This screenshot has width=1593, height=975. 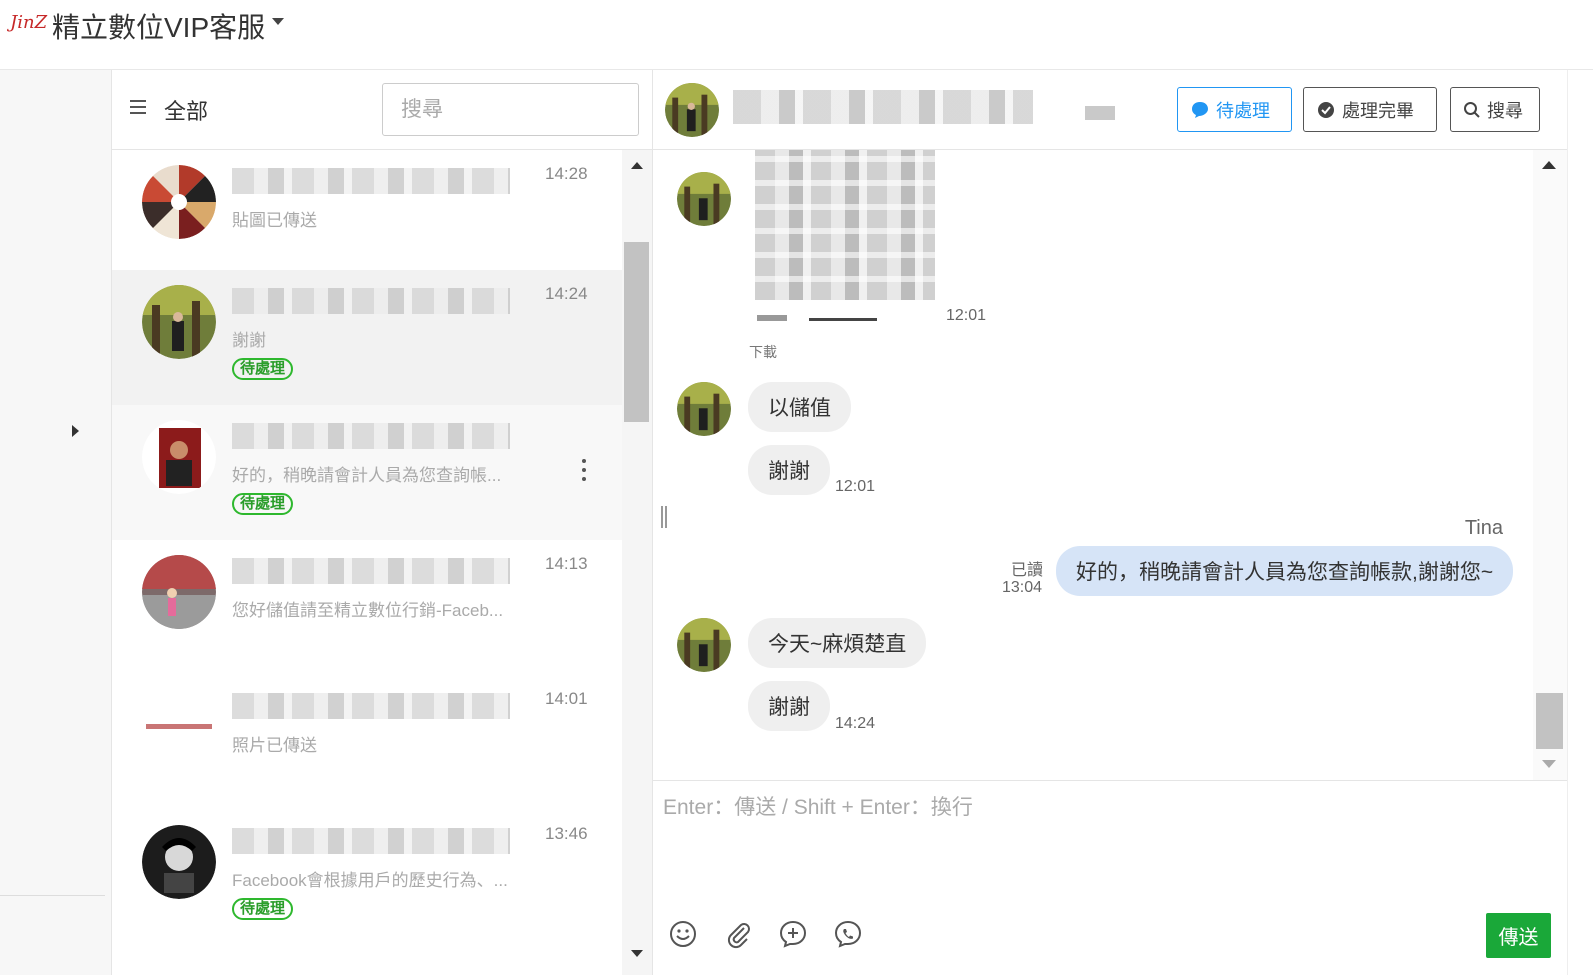 I want to click on caret-down-icon, so click(x=278, y=21).